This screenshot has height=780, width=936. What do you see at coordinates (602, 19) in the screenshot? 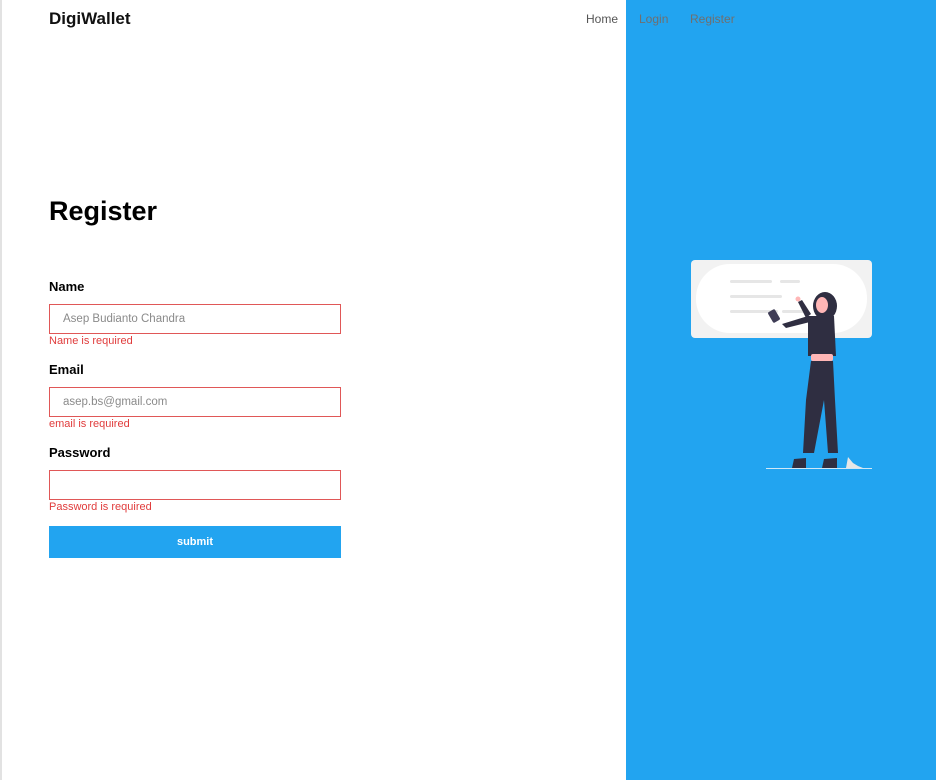
I see `nav-link-home: Home` at bounding box center [602, 19].